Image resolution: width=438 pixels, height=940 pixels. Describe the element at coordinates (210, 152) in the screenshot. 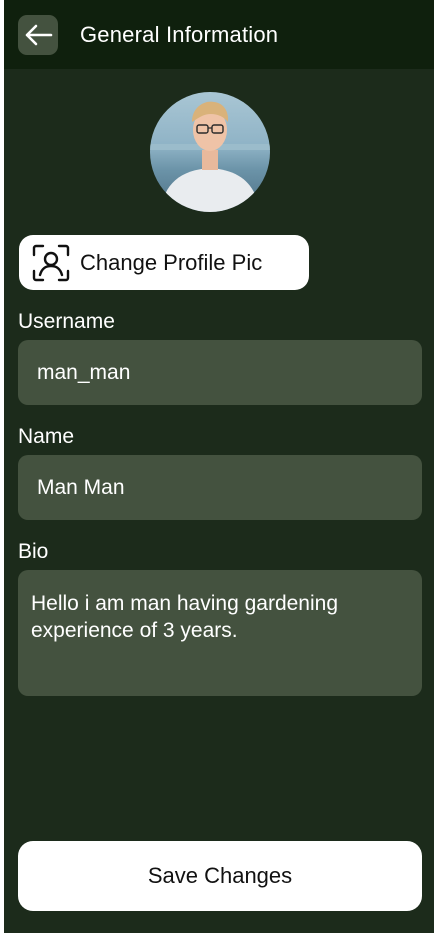

I see `avatar` at that location.